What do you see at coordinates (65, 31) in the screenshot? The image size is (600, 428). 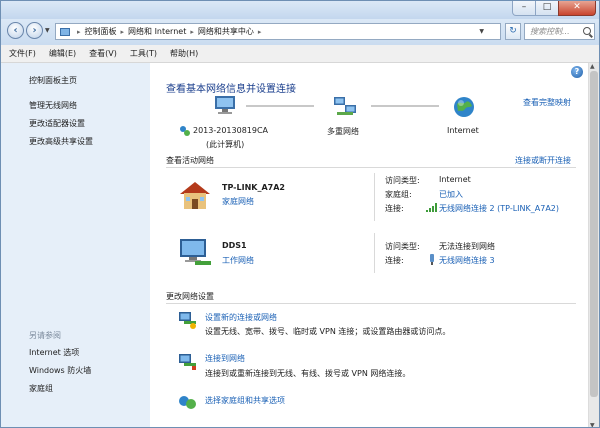 I see `control-panel-icon` at bounding box center [65, 31].